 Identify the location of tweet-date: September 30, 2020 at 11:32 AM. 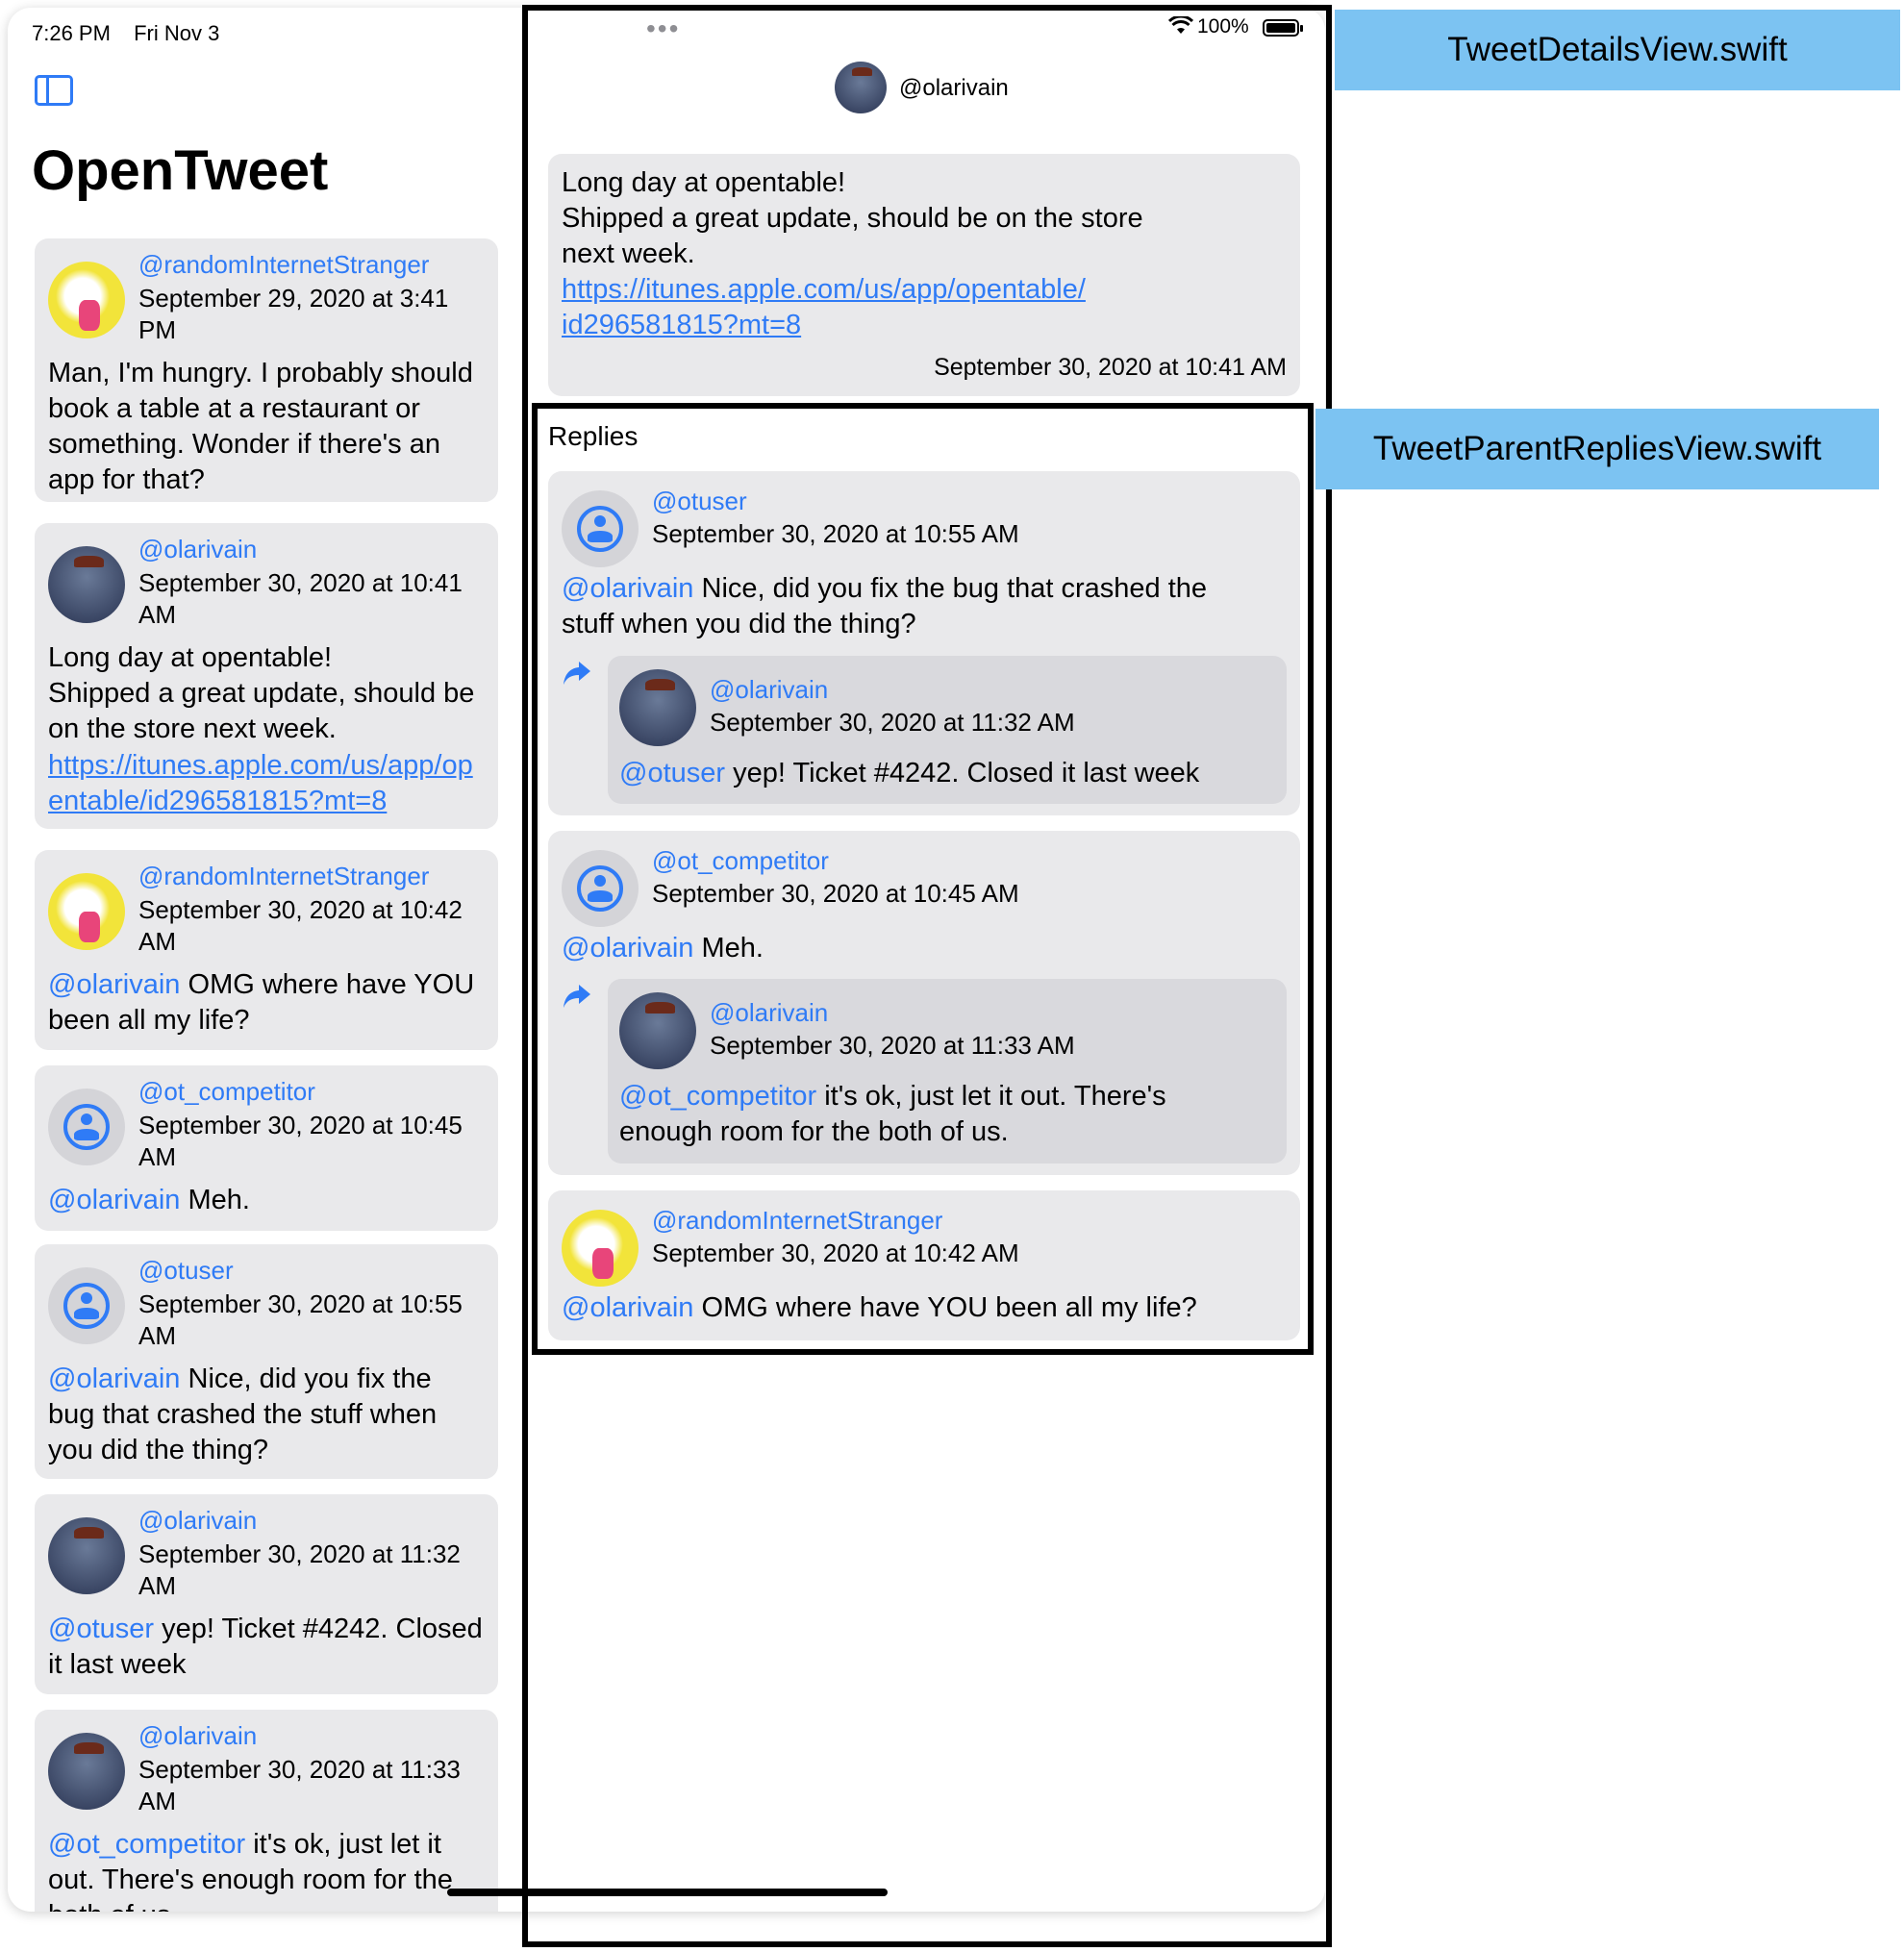
(299, 1569).